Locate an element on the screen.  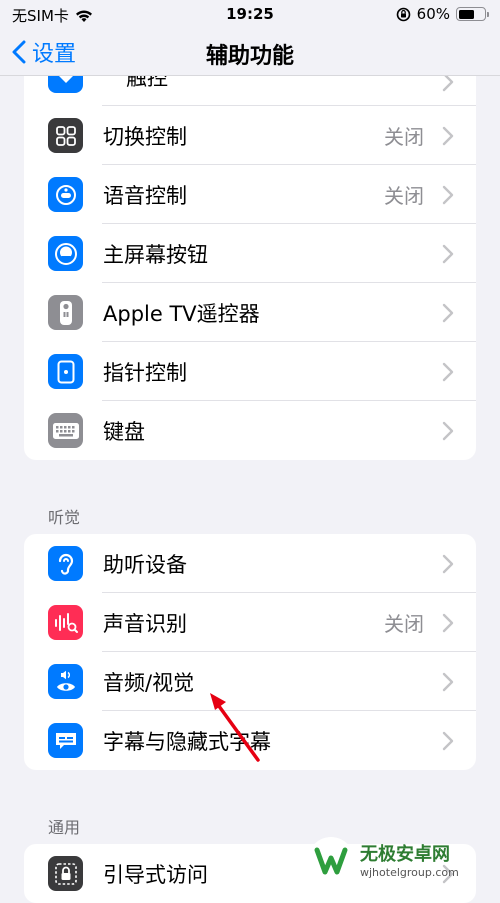
audio-visual-icon is located at coordinates (65, 681).